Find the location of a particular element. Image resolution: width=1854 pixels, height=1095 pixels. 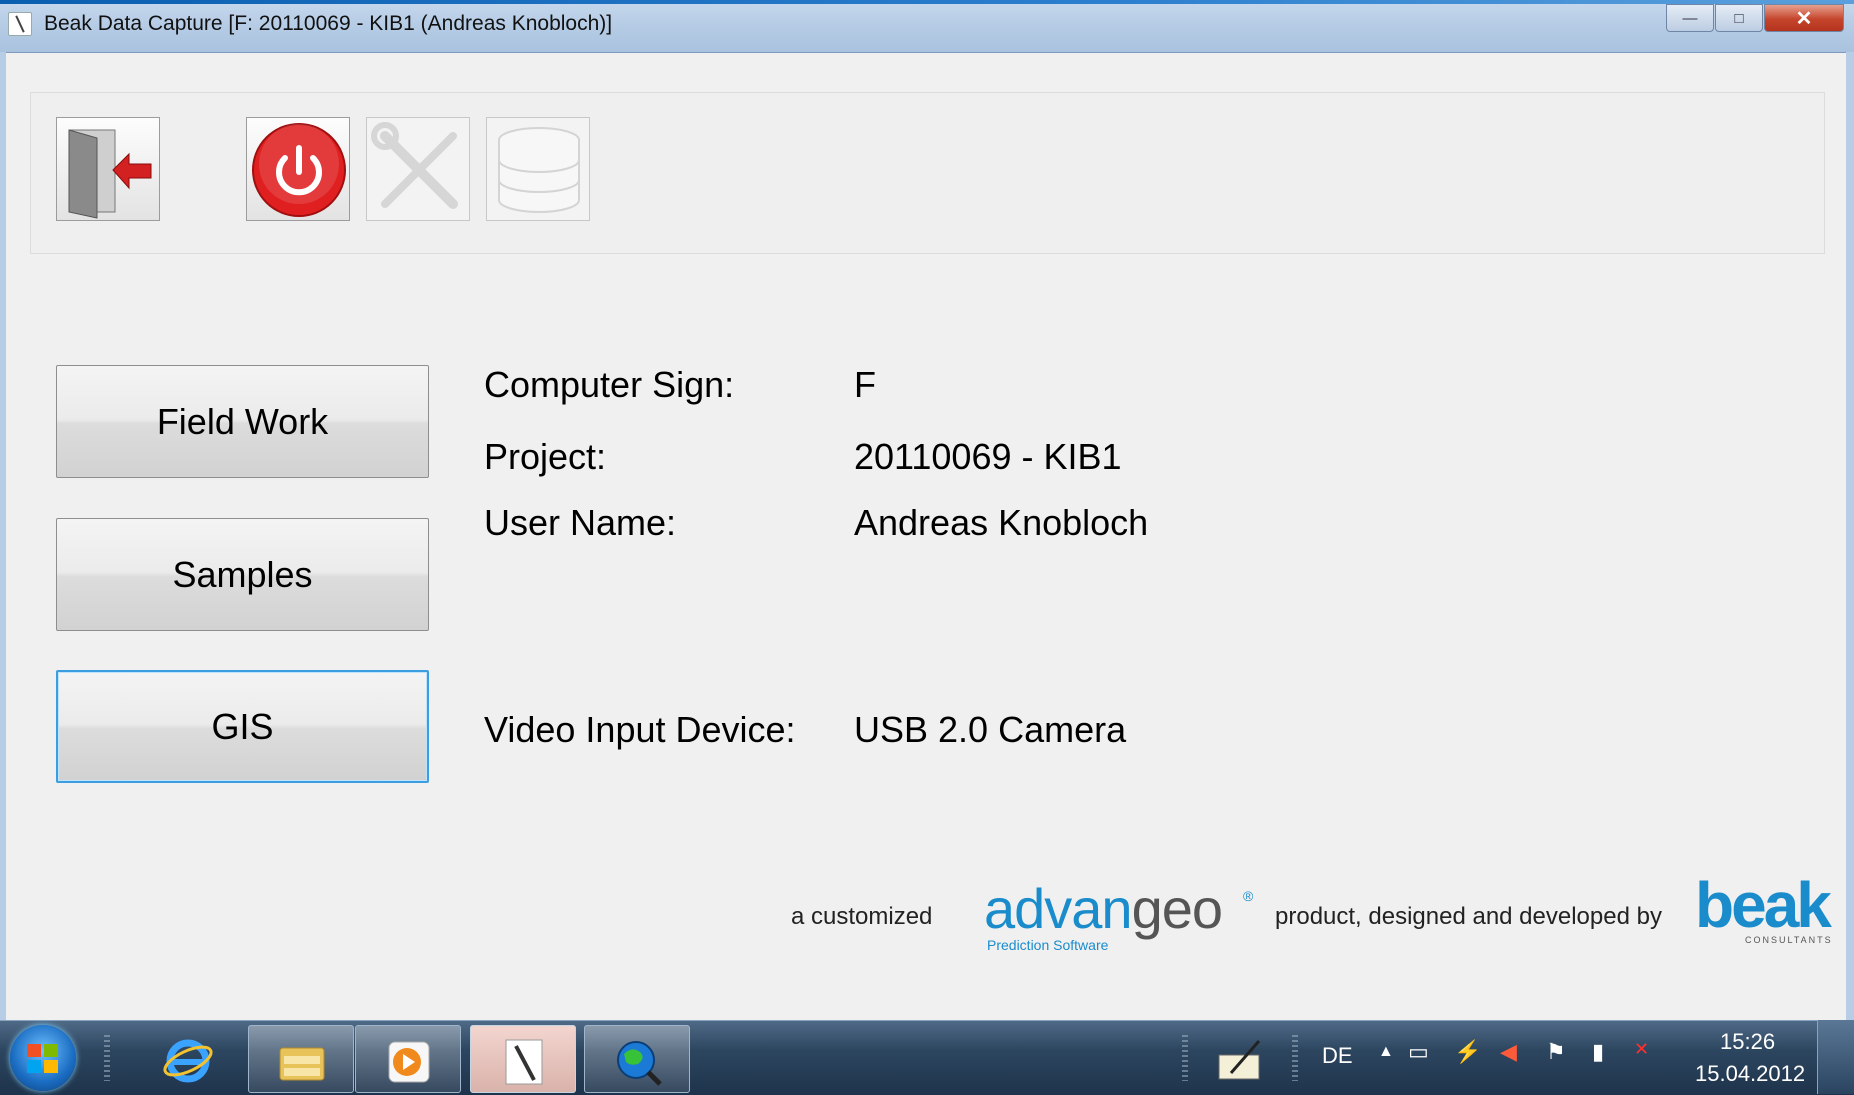

exit-door-icon is located at coordinates (110, 174).